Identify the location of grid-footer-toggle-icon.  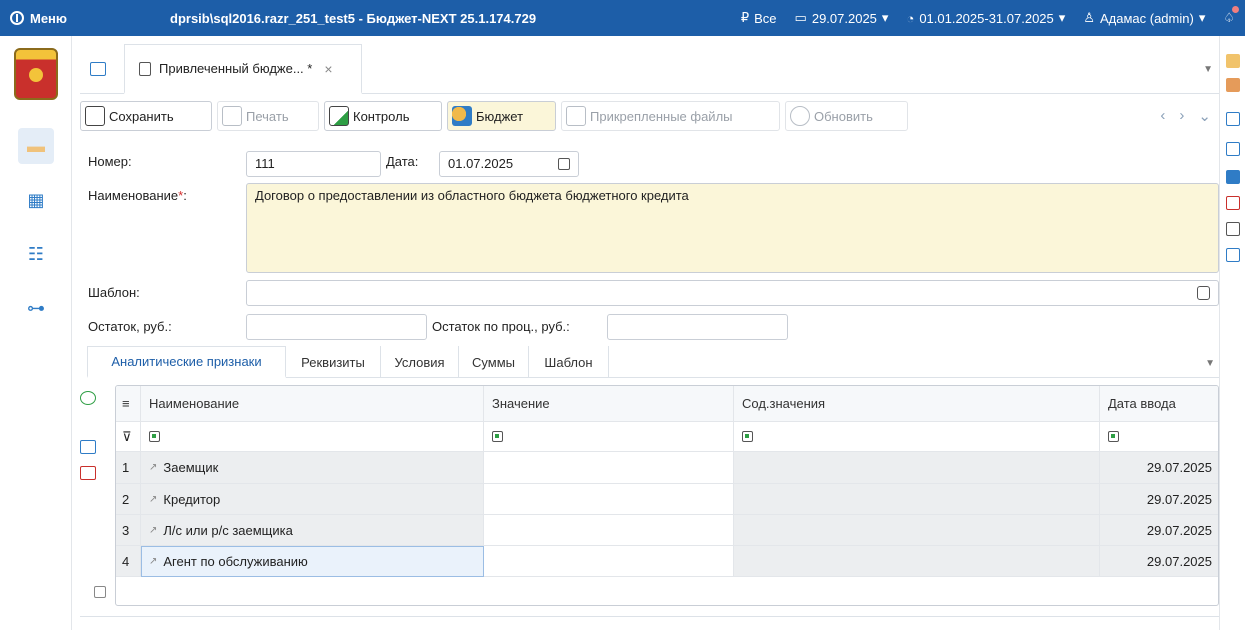
(100, 592).